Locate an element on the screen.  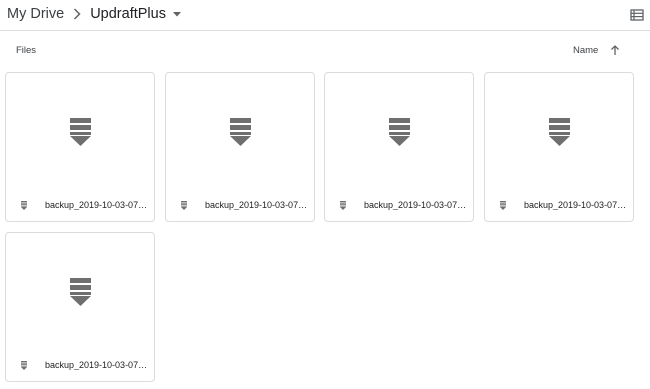
breadcrumb-current-folder: UpdraftPlus is located at coordinates (128, 14).